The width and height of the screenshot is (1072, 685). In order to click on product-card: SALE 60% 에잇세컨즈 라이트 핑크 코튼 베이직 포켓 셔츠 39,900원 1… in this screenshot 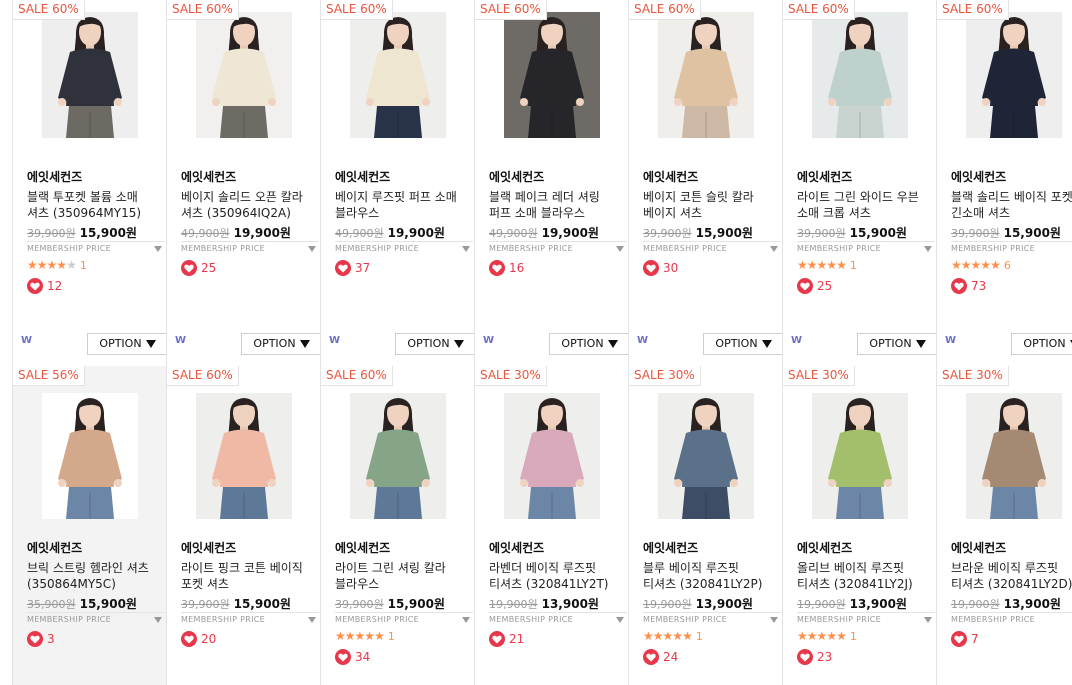, I will do `click(243, 525)`.